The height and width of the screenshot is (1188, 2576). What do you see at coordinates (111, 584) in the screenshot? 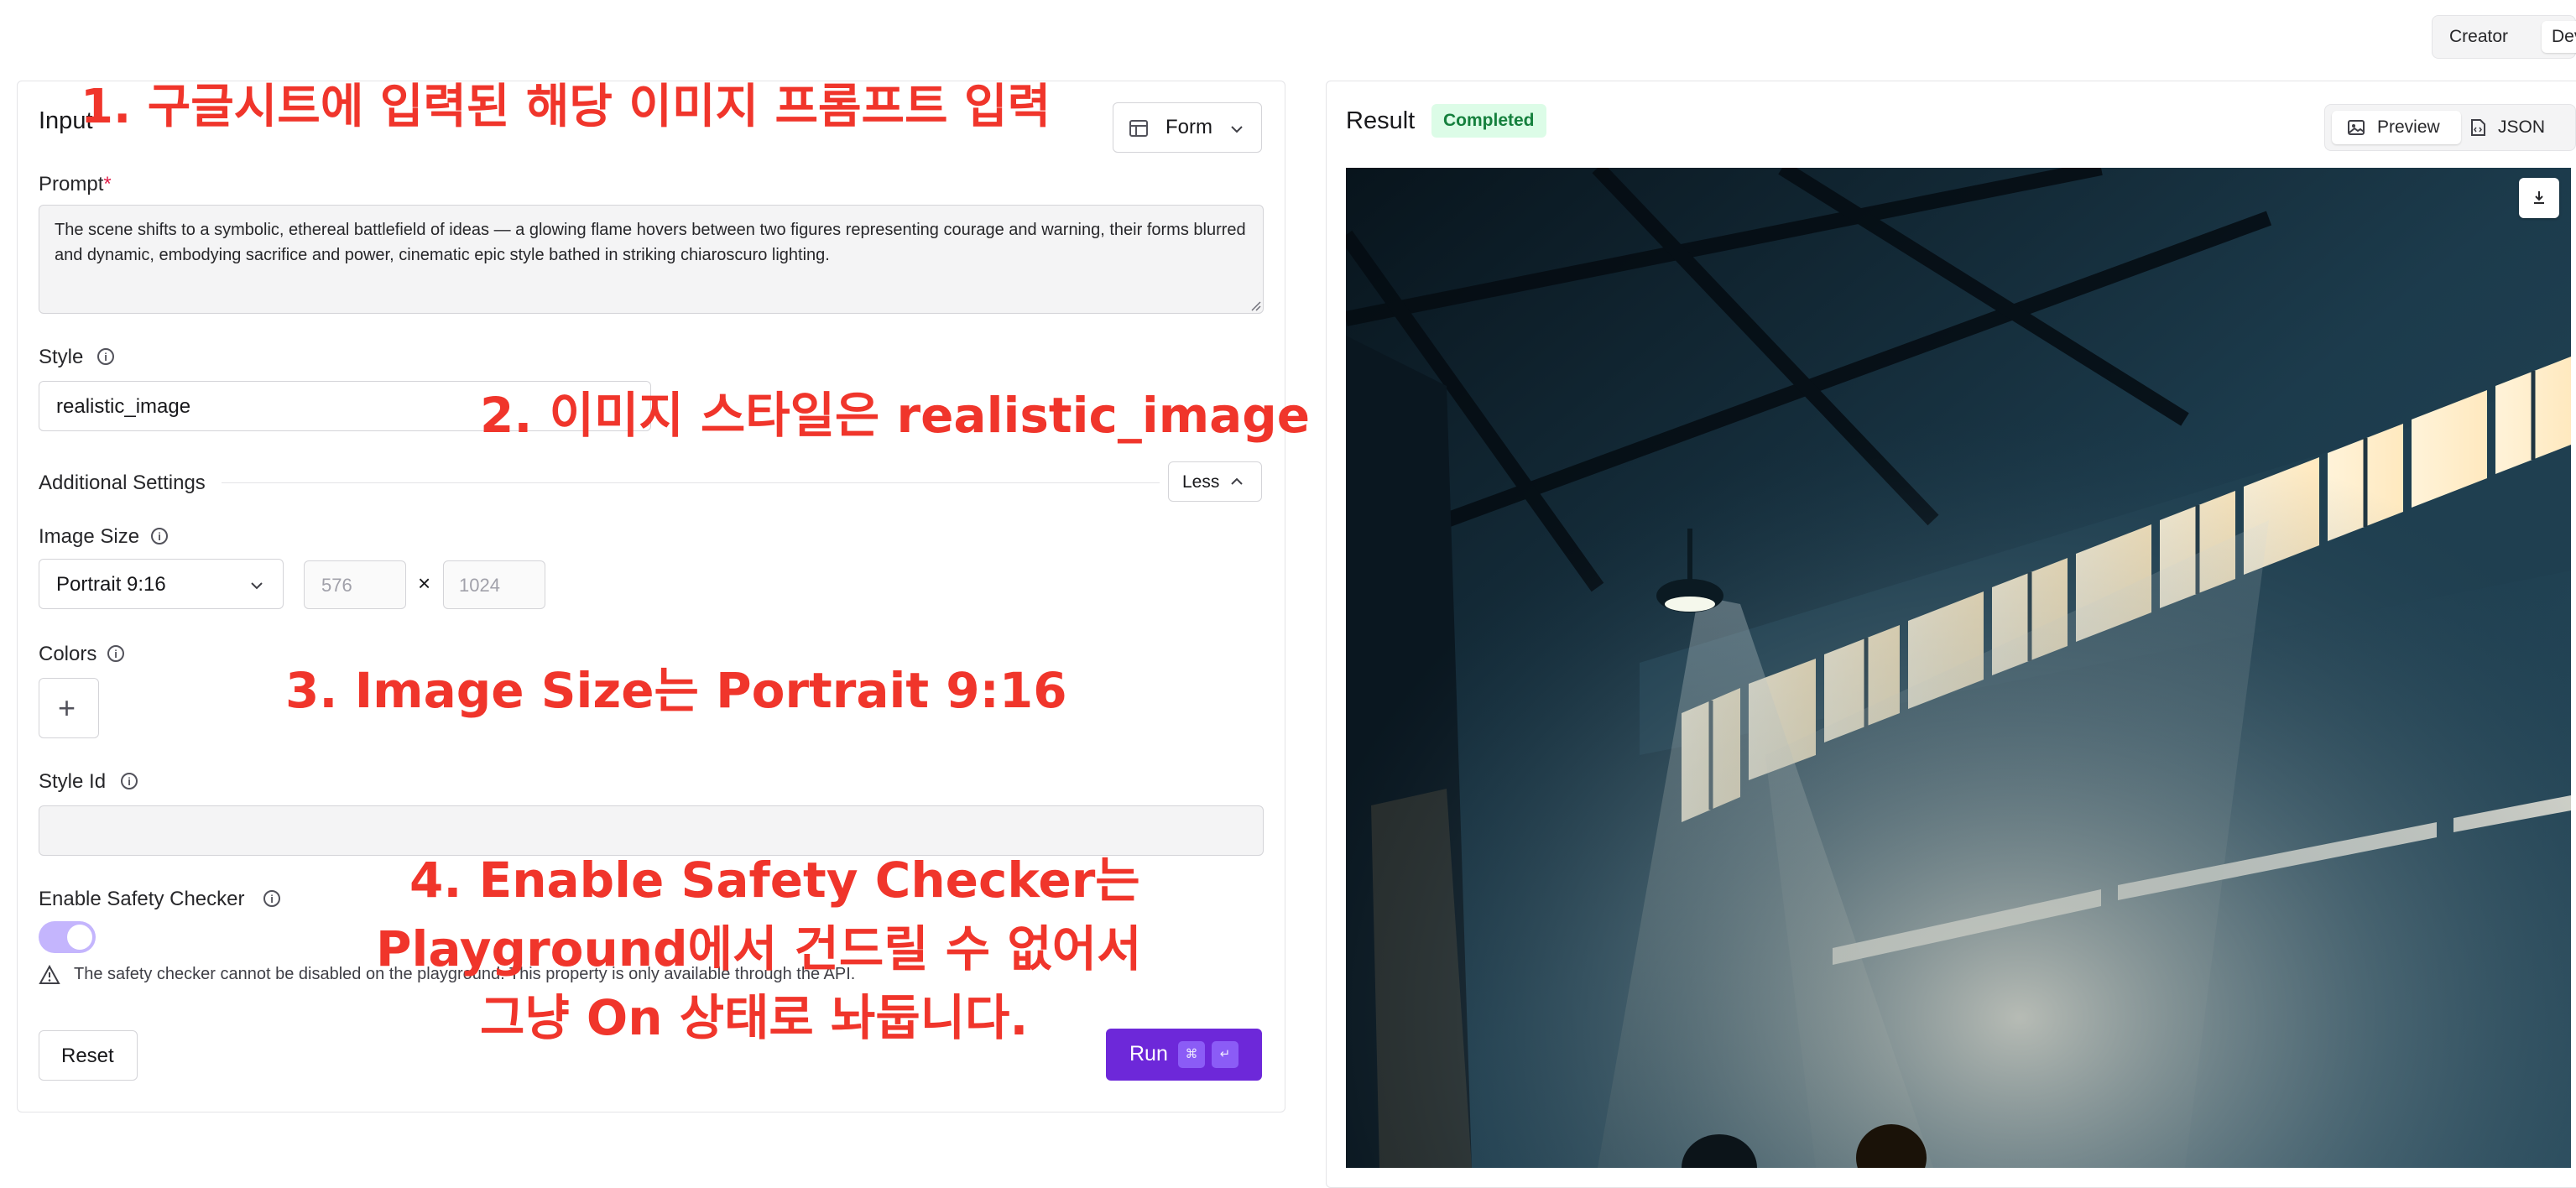
I see `image-size-value: Portrait 9:16` at bounding box center [111, 584].